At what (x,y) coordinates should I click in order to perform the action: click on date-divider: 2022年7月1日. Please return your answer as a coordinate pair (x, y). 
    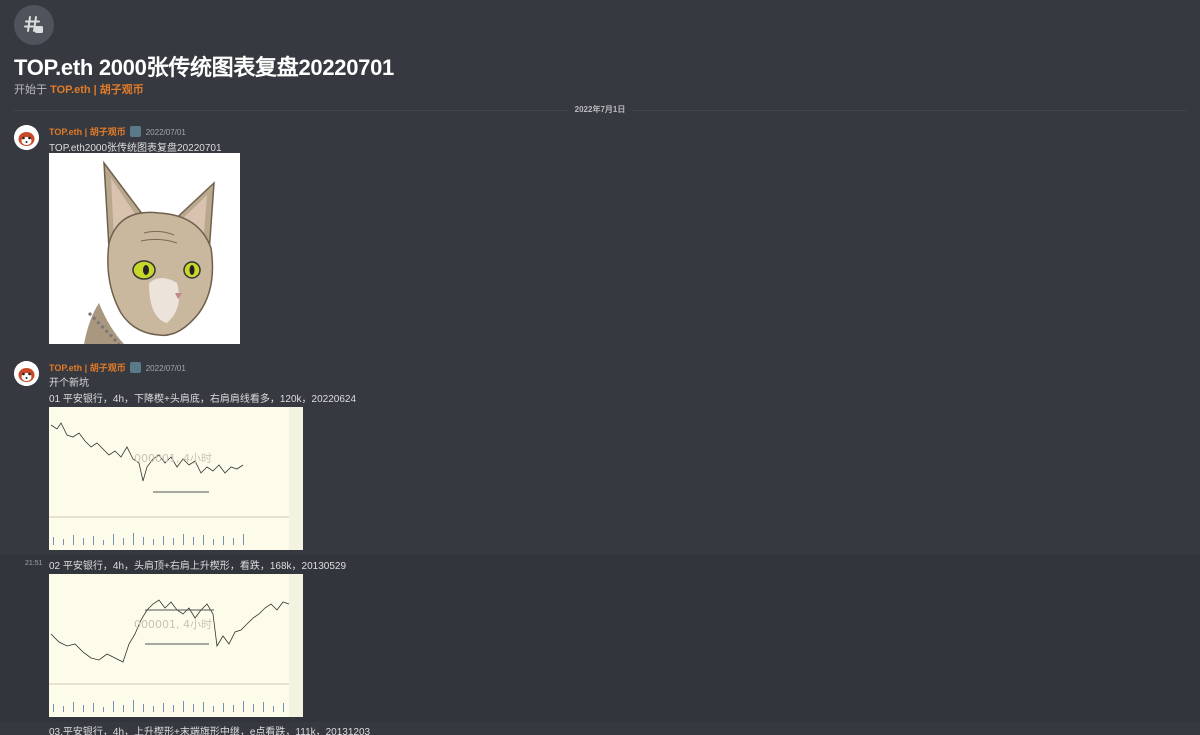
    Looking at the image, I should click on (600, 109).